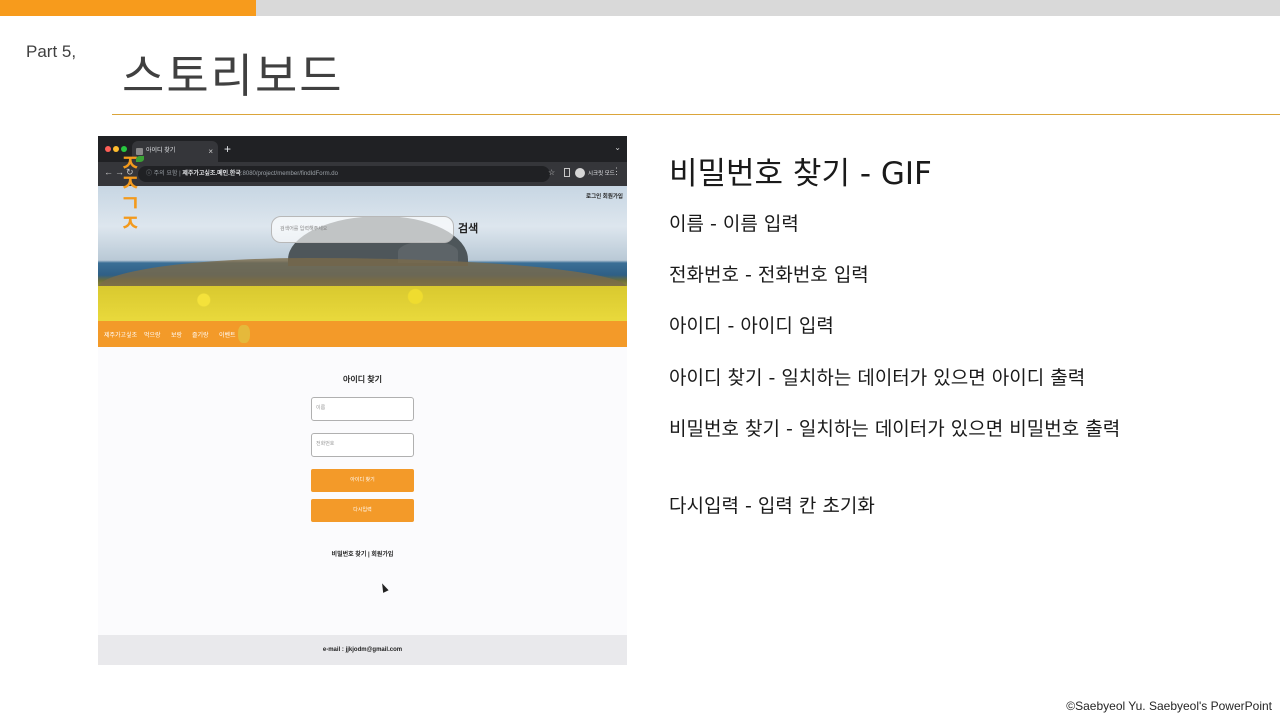  I want to click on part-label: Part 5,, so click(51, 51).